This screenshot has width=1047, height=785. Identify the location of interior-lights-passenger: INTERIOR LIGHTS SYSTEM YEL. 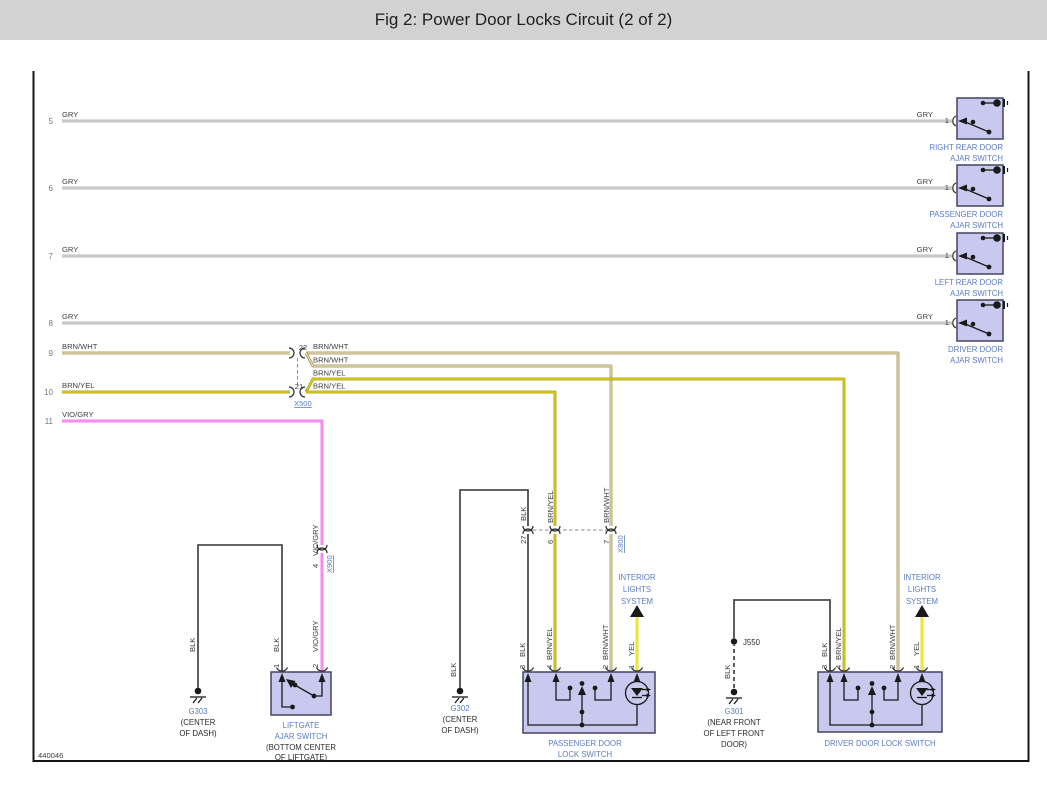
(637, 622).